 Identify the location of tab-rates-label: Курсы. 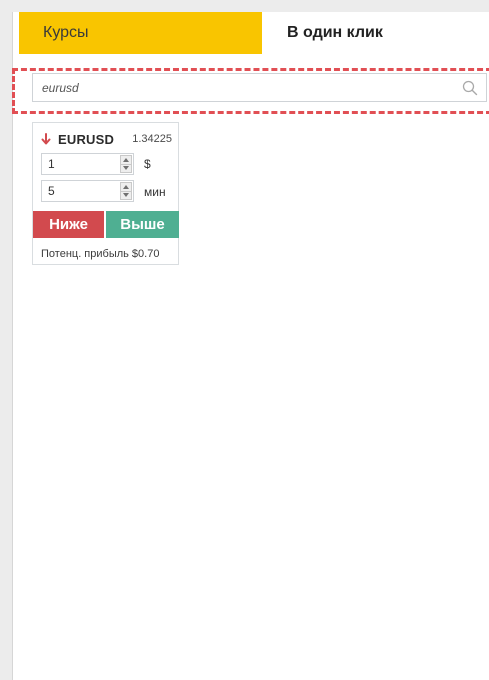
(66, 32).